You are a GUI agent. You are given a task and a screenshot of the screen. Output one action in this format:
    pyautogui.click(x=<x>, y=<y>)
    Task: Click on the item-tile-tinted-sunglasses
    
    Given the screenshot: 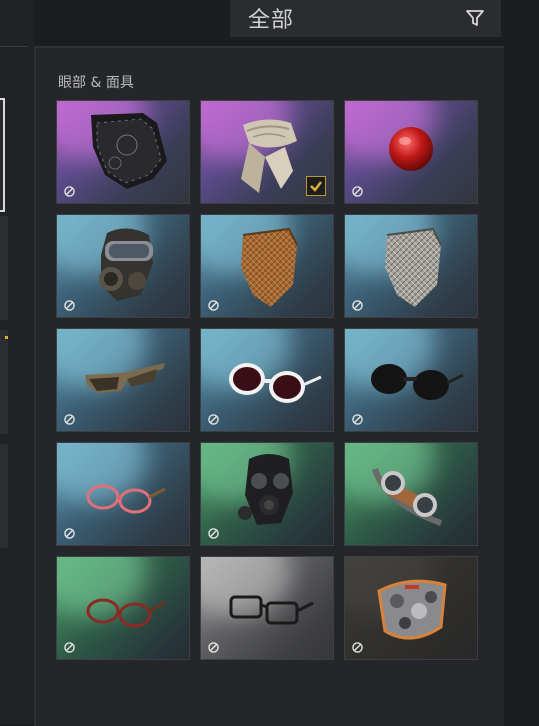 What is the action you would take?
    pyautogui.click(x=123, y=380)
    